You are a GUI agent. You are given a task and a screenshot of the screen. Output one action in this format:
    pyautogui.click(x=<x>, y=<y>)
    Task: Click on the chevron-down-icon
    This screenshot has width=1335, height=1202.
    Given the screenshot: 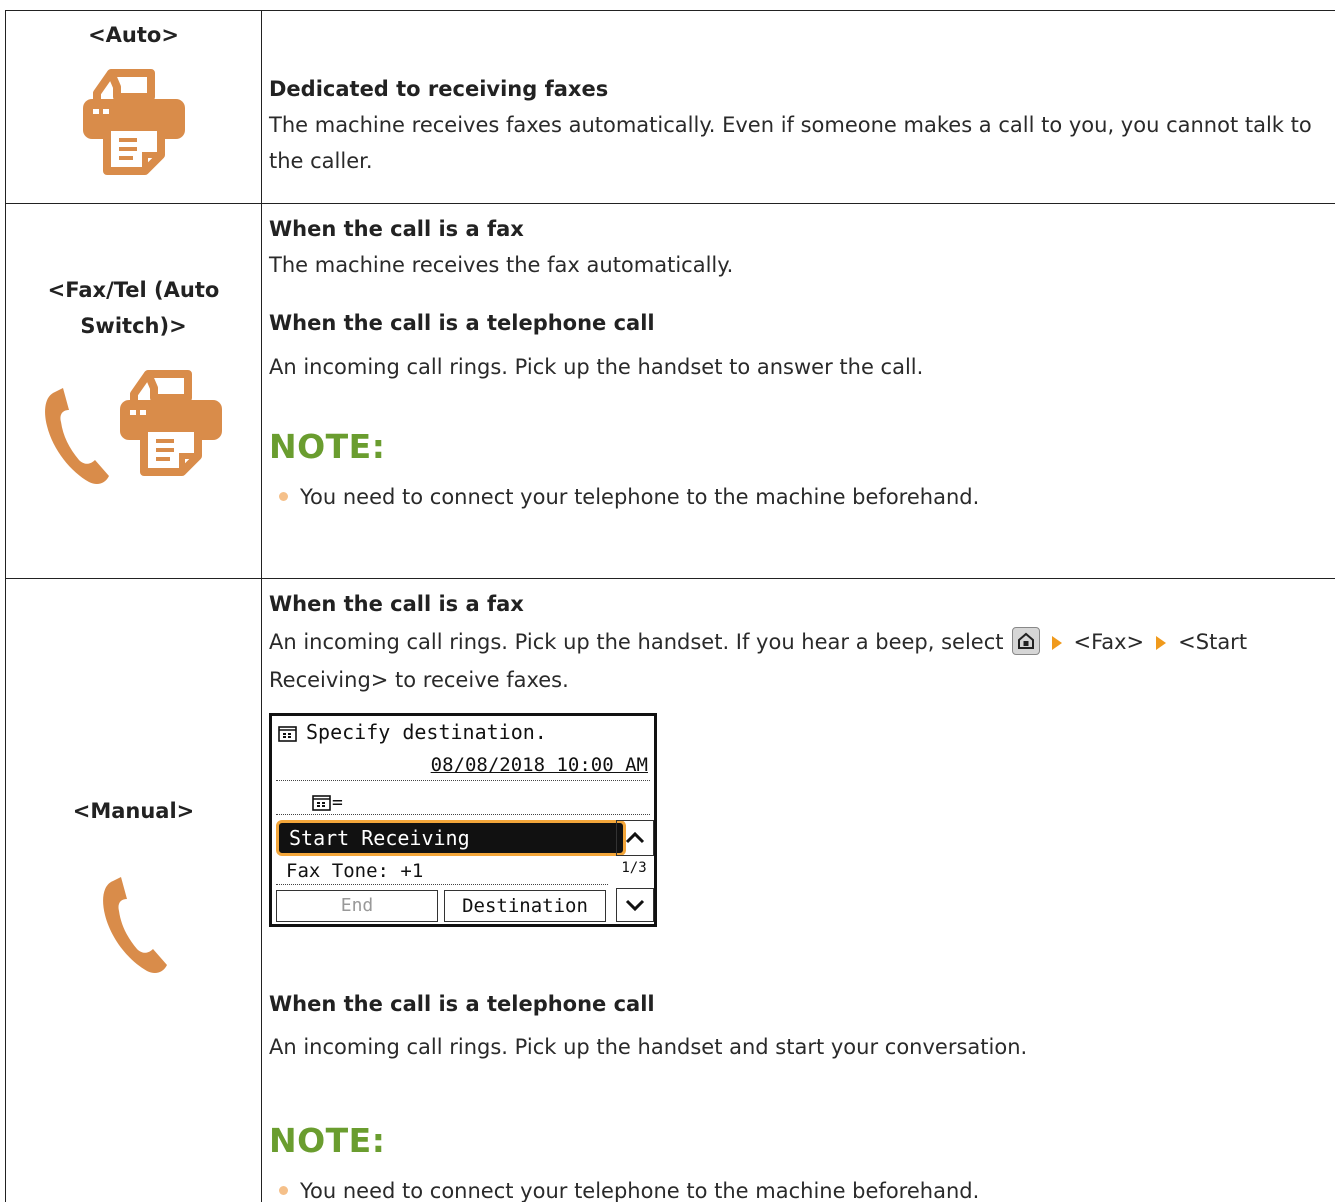 What is the action you would take?
    pyautogui.click(x=635, y=905)
    